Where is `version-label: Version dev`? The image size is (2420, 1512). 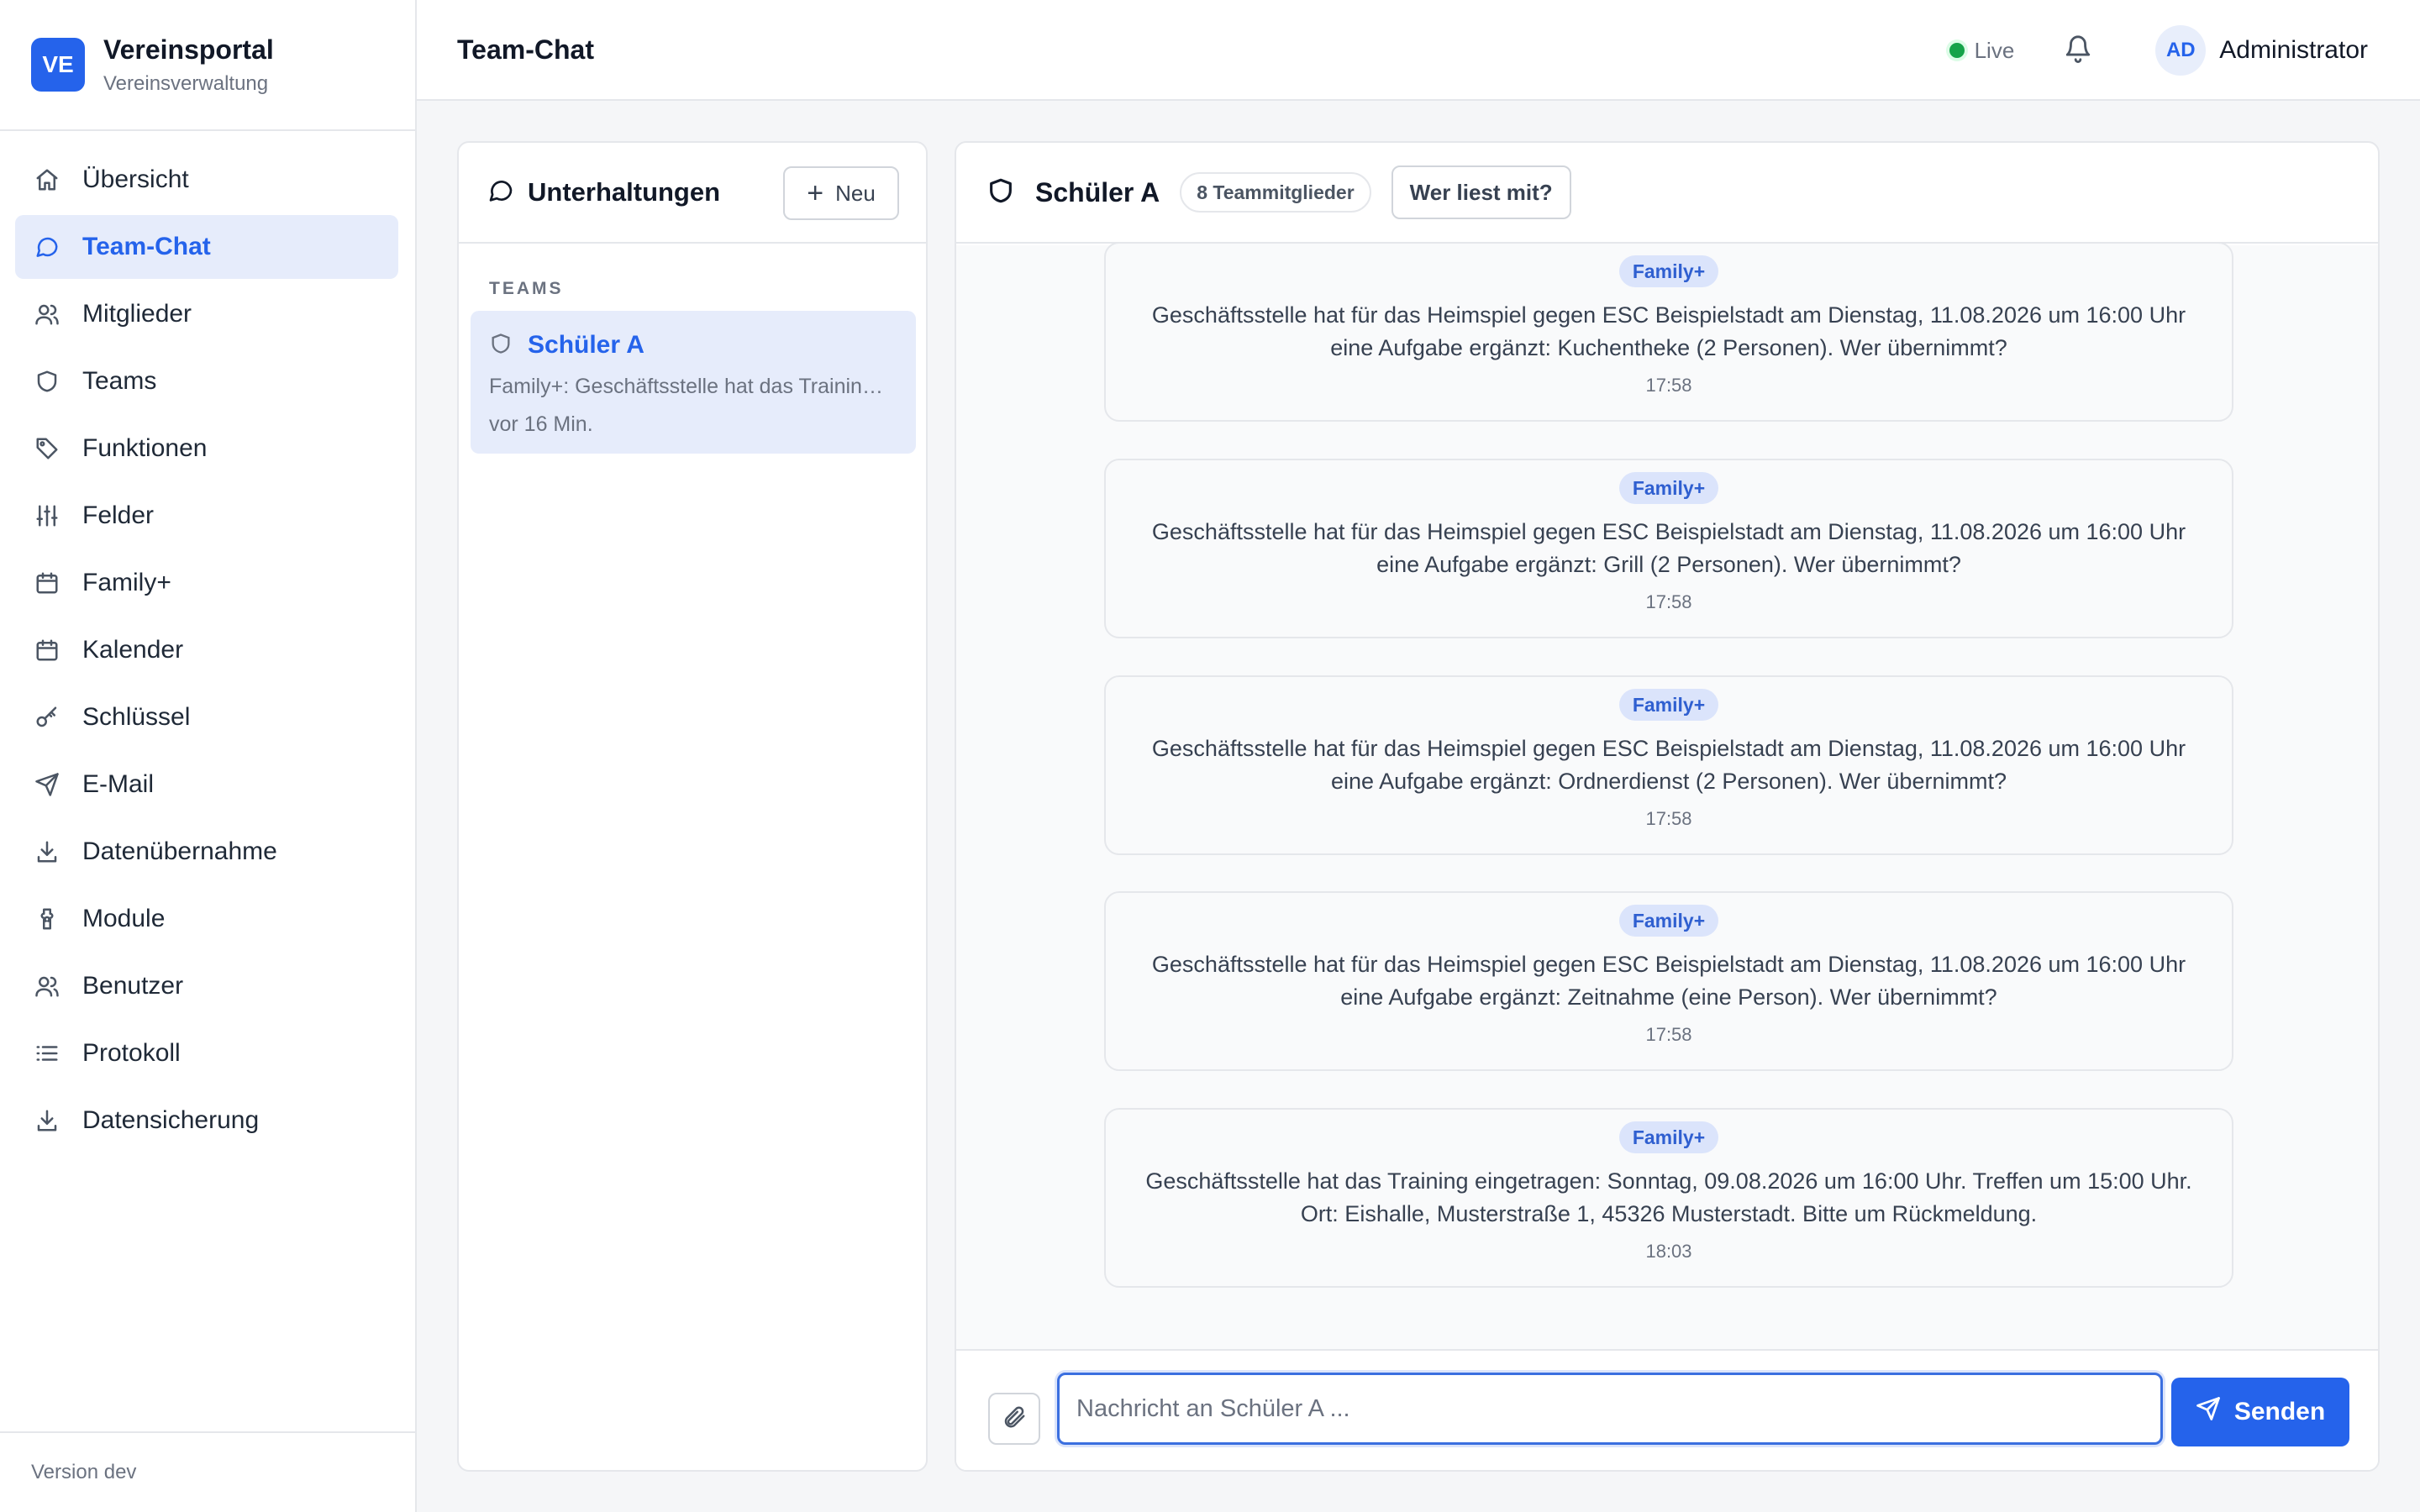
version-label: Version dev is located at coordinates (207, 1471).